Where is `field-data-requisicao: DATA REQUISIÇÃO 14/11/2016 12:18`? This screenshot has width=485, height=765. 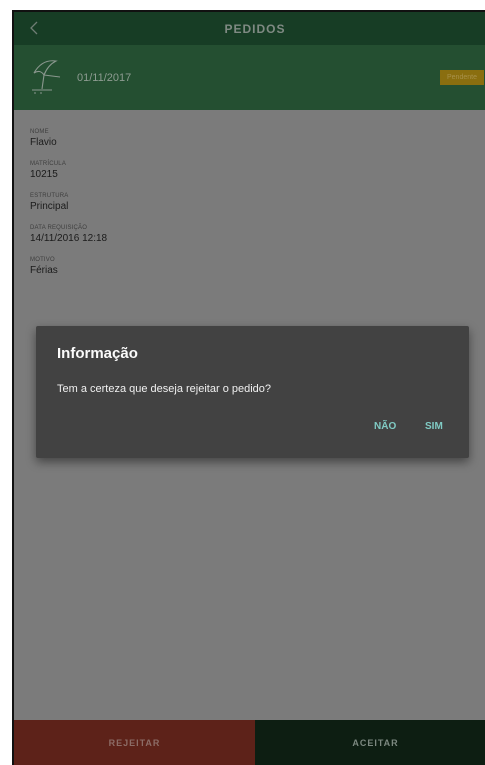 field-data-requisicao: DATA REQUISIÇÃO 14/11/2016 12:18 is located at coordinates (68, 240).